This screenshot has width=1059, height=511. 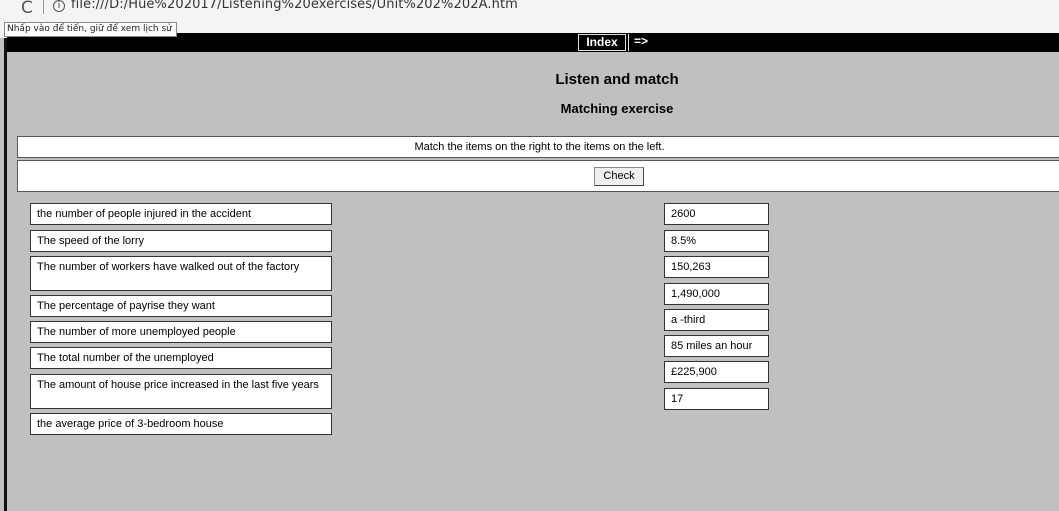 What do you see at coordinates (716, 294) in the screenshot?
I see `right-item: 1,490,000` at bounding box center [716, 294].